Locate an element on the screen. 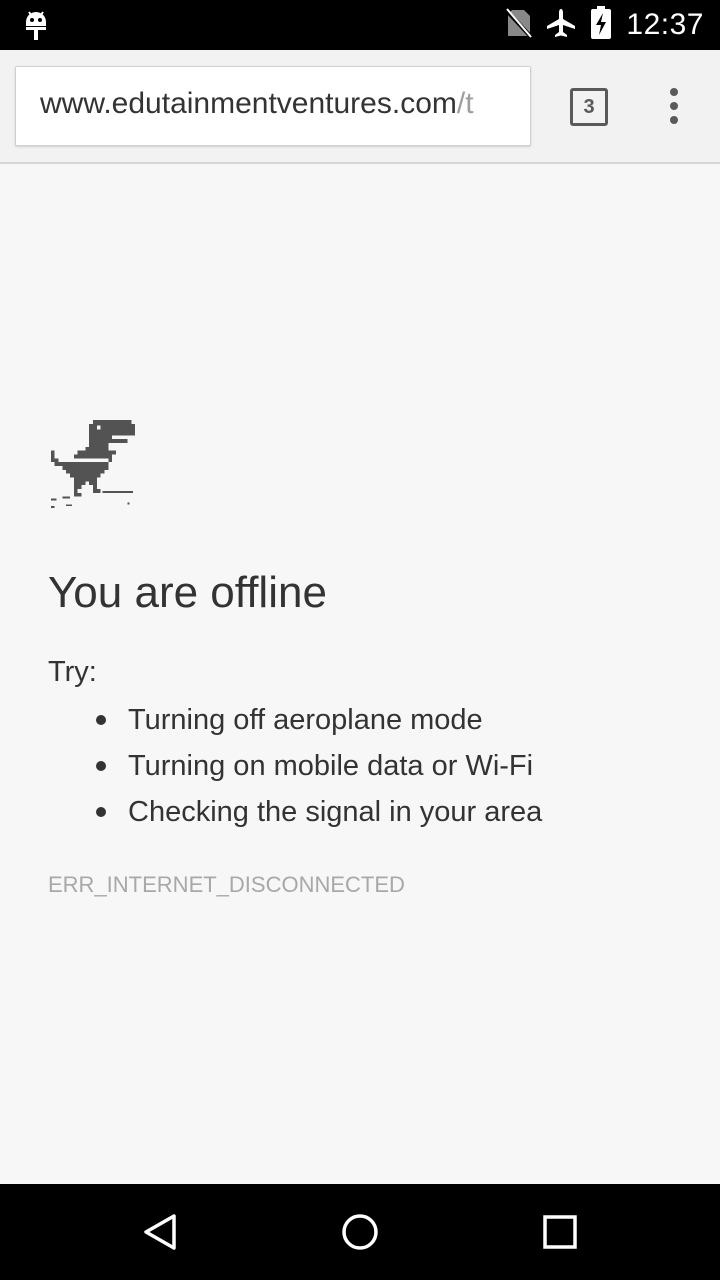 The height and width of the screenshot is (1280, 720). battery-charging-icon is located at coordinates (601, 25).